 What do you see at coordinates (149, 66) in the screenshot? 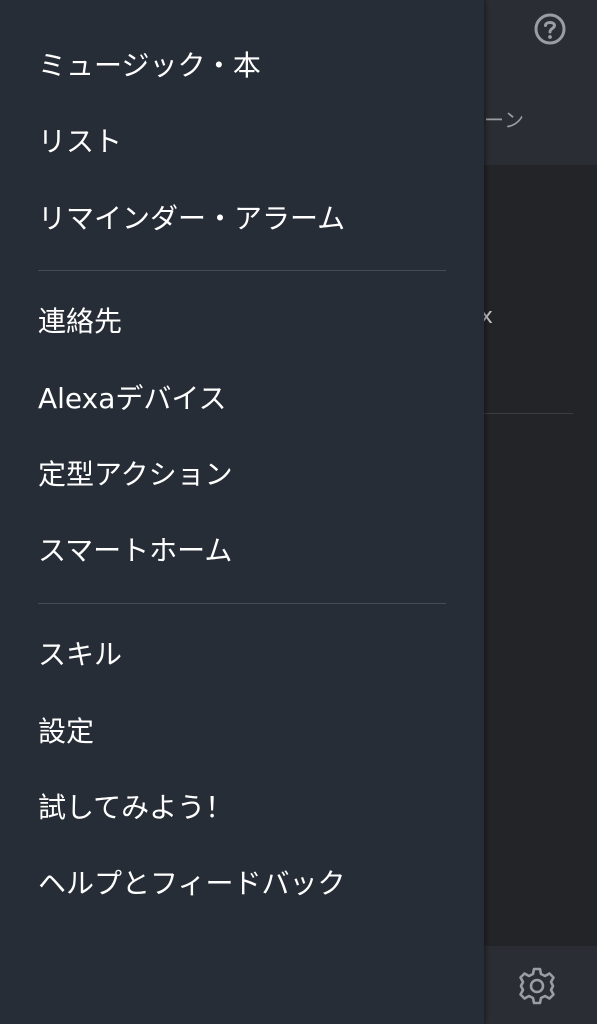
I see `menu-item-music-books: ミュージック・本` at bounding box center [149, 66].